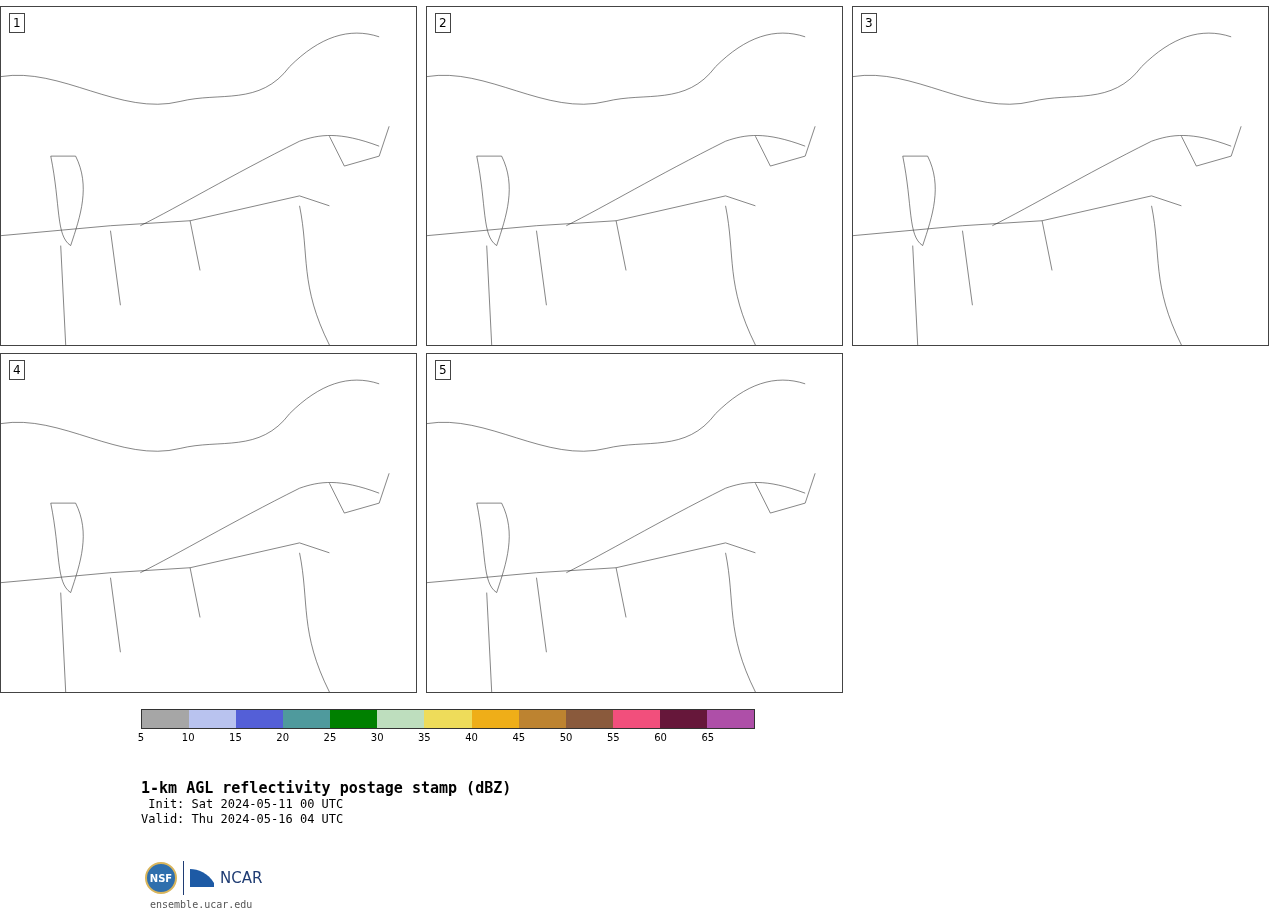 The image size is (1280, 910). What do you see at coordinates (245, 804) in the screenshot?
I see `init-time: Init: Sat 2024-05-11 00 UTC` at bounding box center [245, 804].